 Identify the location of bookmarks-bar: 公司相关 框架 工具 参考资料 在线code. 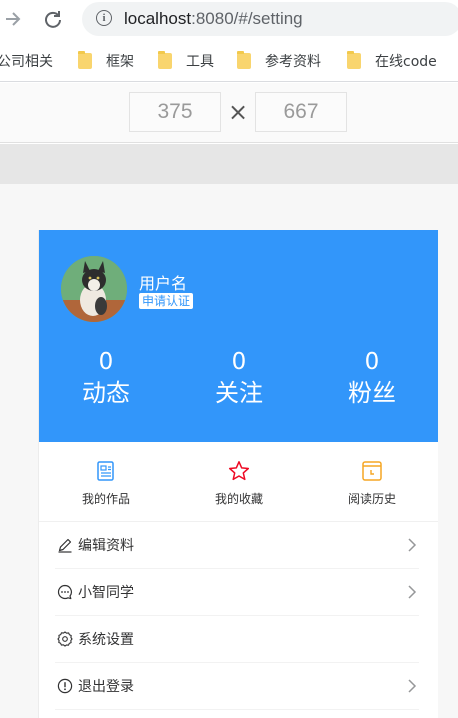
(229, 60).